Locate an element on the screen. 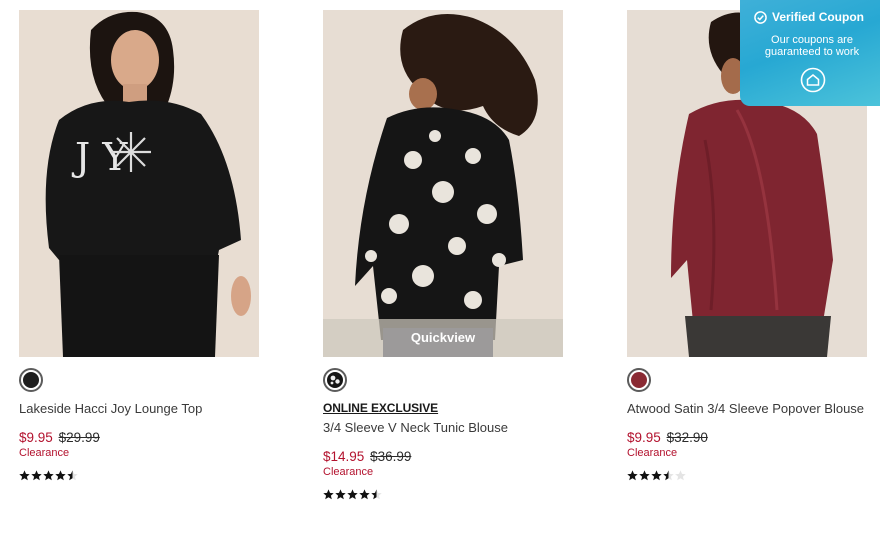  color-swatch-burgundy is located at coordinates (639, 380).